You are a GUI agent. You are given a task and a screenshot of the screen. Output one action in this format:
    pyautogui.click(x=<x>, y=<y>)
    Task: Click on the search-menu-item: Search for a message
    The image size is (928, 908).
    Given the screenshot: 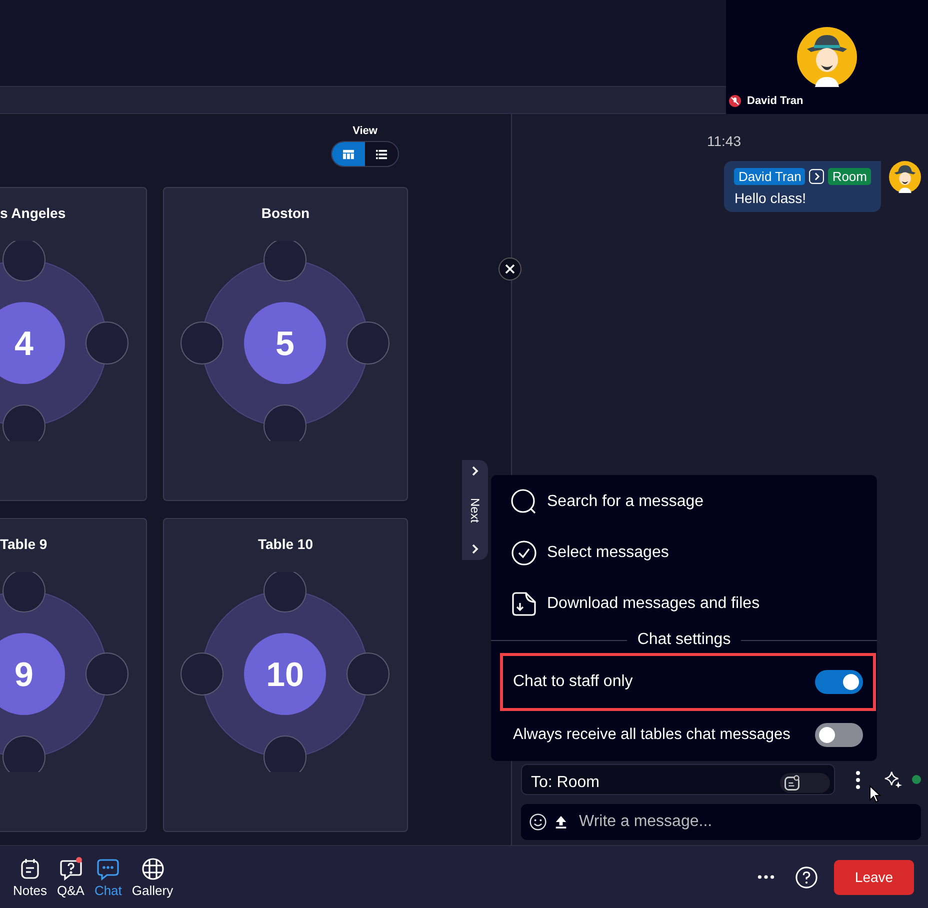 What is the action you would take?
    pyautogui.click(x=684, y=501)
    